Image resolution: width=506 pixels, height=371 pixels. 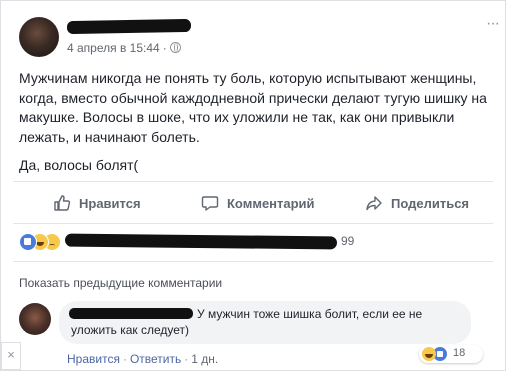 I want to click on comment-actions: Нравится · Ответить · 1 дн., so click(x=142, y=359).